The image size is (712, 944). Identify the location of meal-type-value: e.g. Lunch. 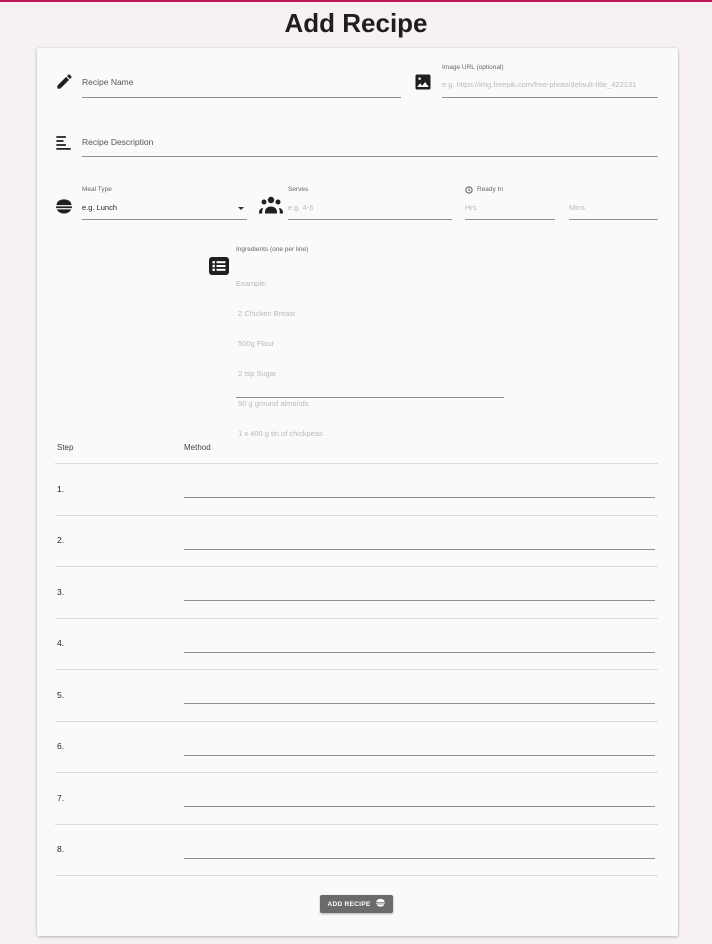
(100, 207).